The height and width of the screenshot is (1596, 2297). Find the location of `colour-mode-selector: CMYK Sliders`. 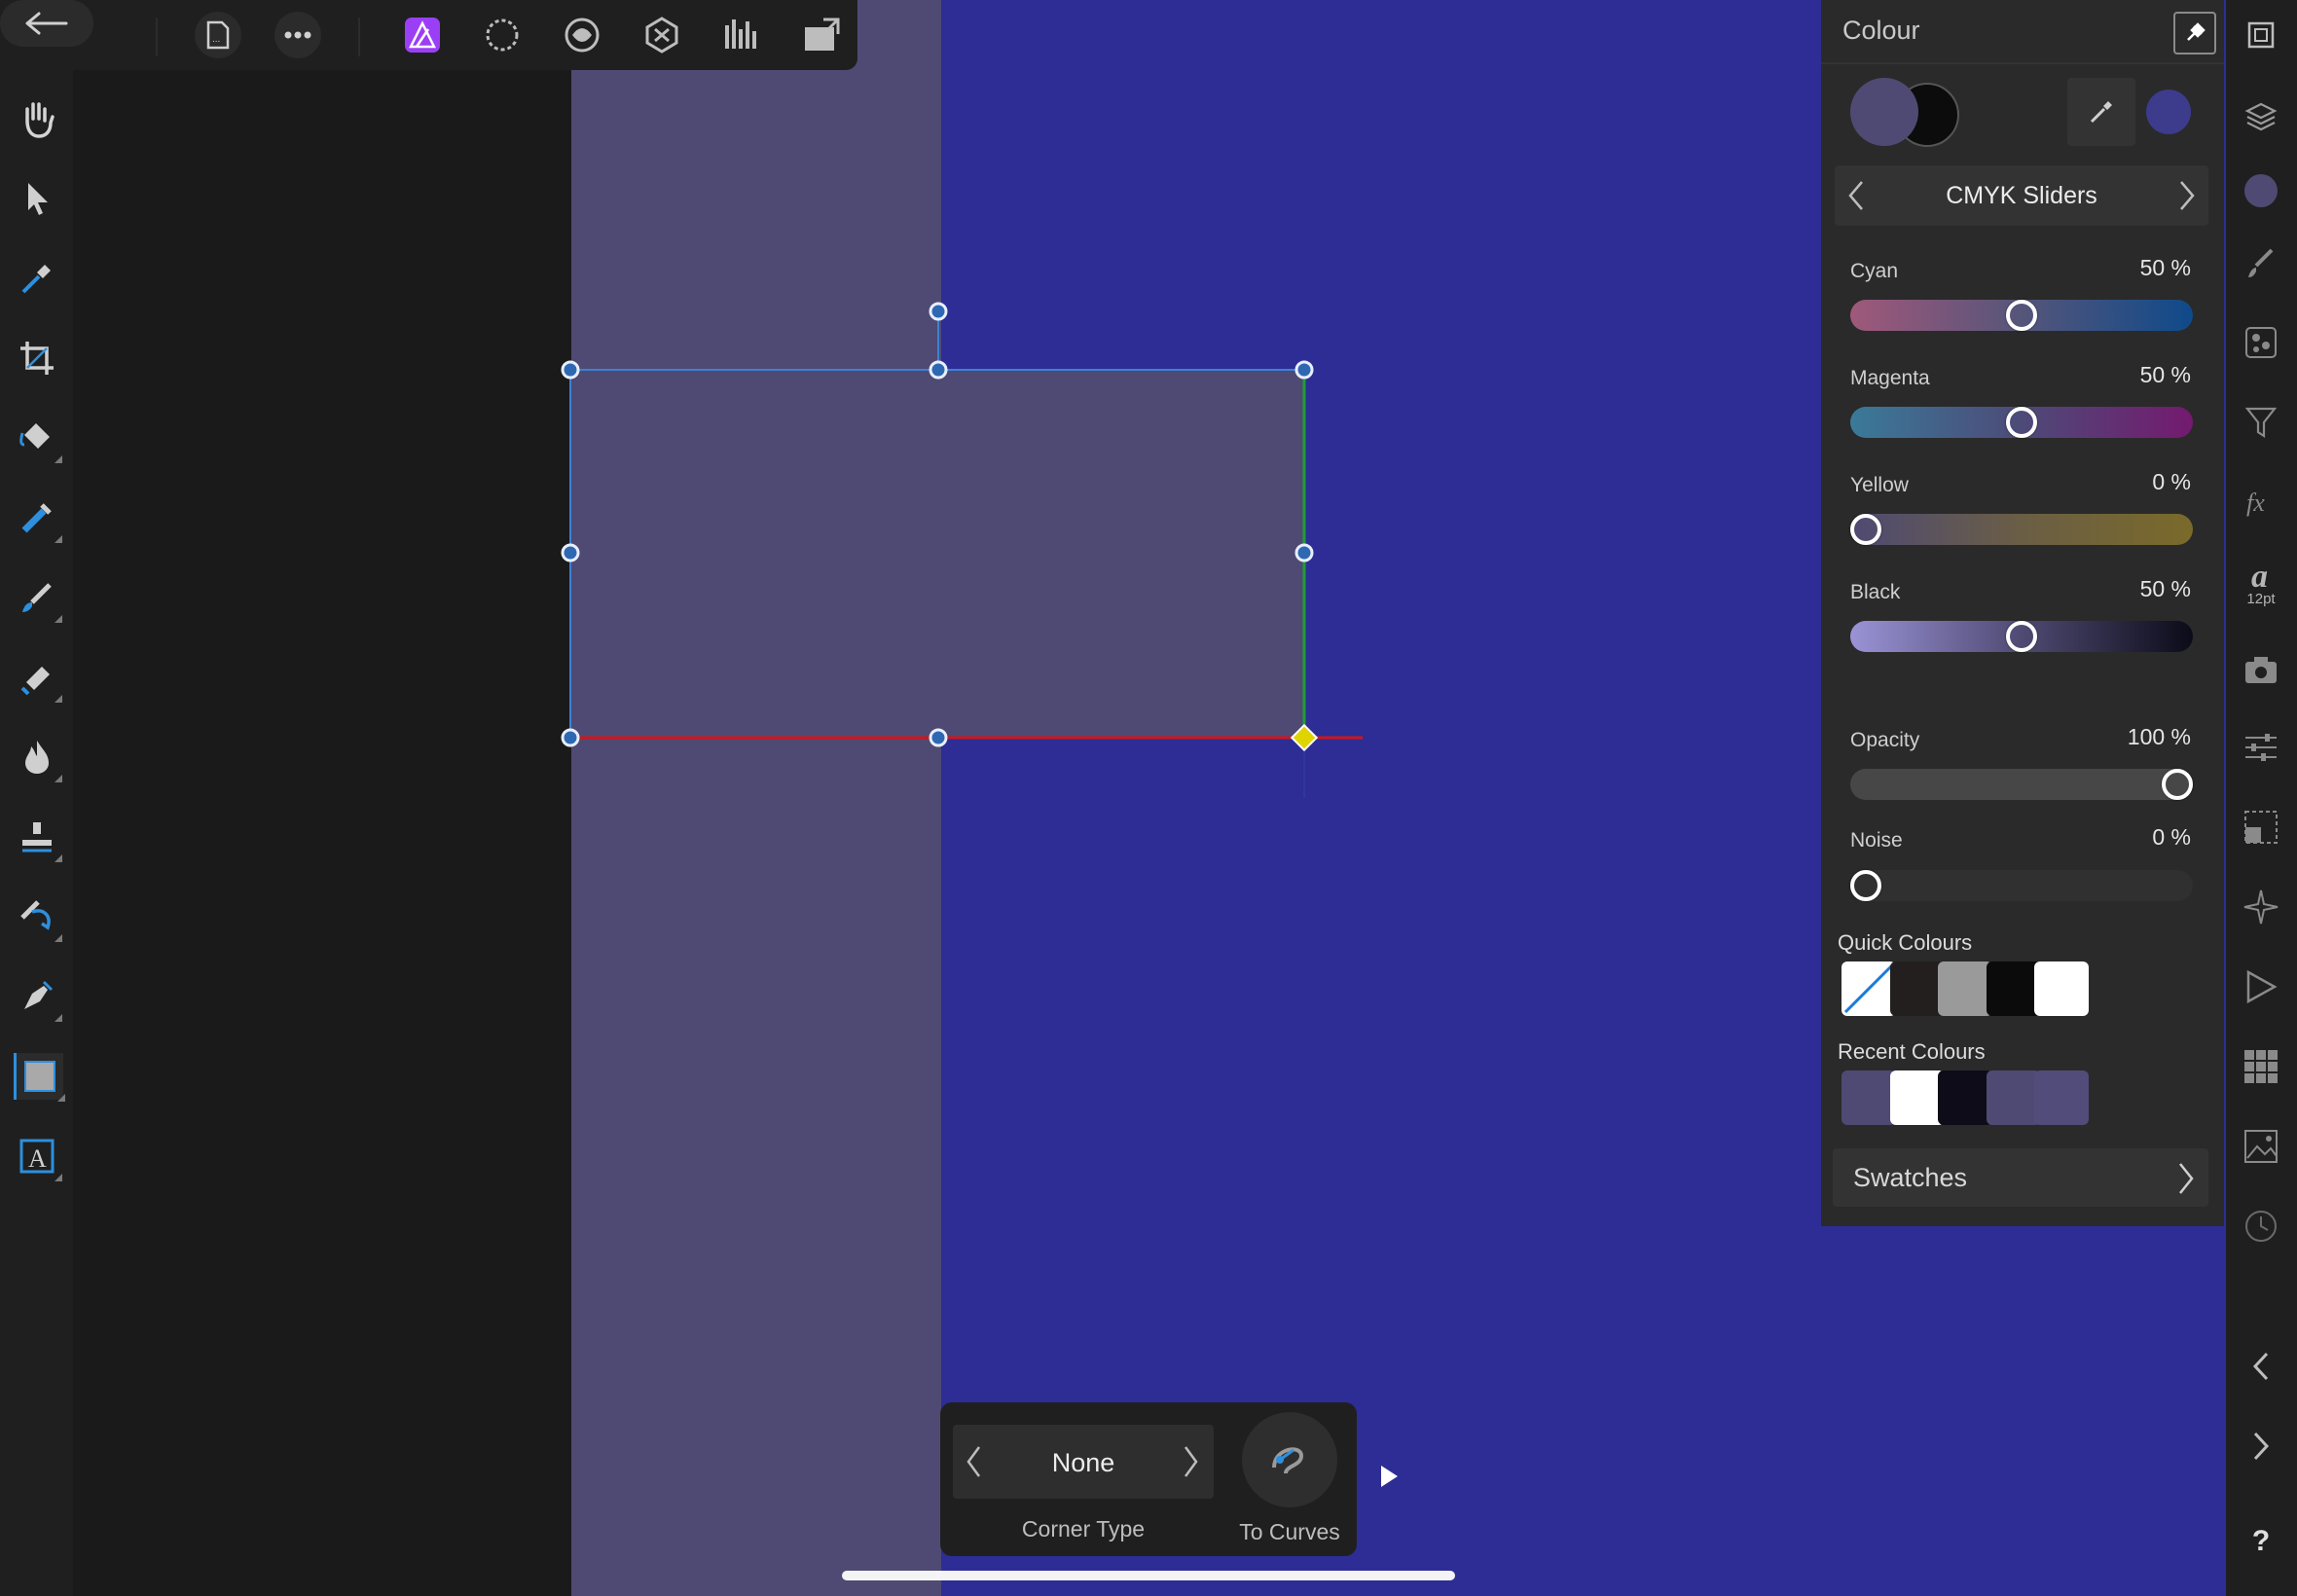

colour-mode-selector: CMYK Sliders is located at coordinates (2021, 195).